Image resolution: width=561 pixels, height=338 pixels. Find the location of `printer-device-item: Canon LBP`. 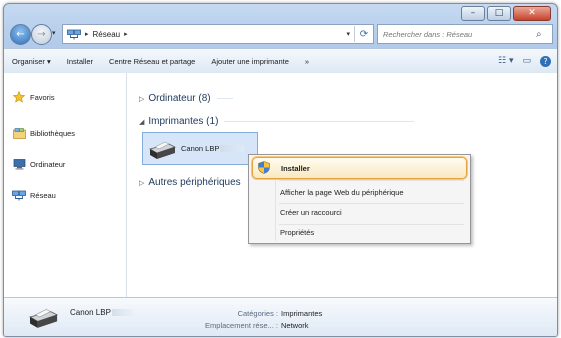

printer-device-item: Canon LBP is located at coordinates (200, 148).